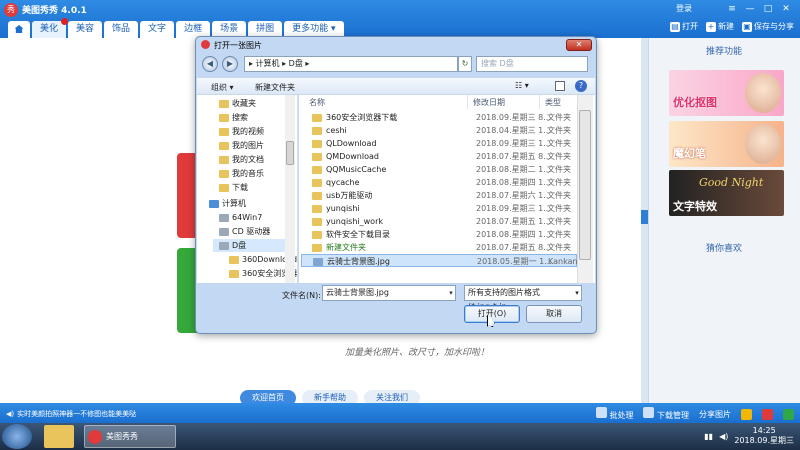 This screenshot has height=450, width=800. What do you see at coordinates (585, 185) in the screenshot?
I see `file-list-scroll-thumb` at bounding box center [585, 185].